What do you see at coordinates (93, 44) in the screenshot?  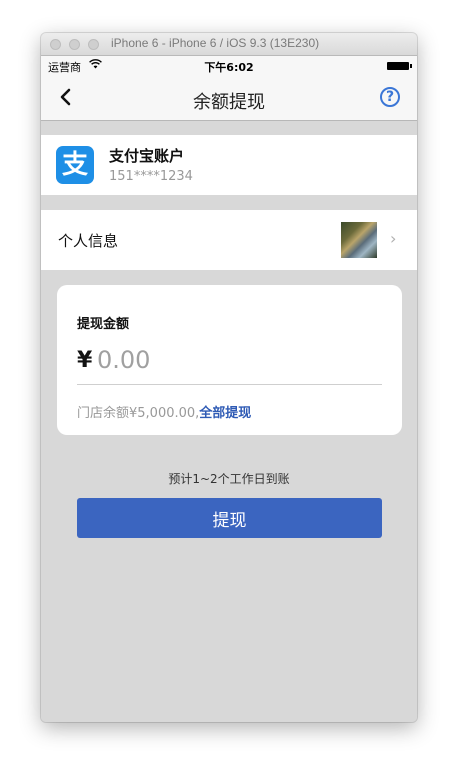 I see `zoom-window-button` at bounding box center [93, 44].